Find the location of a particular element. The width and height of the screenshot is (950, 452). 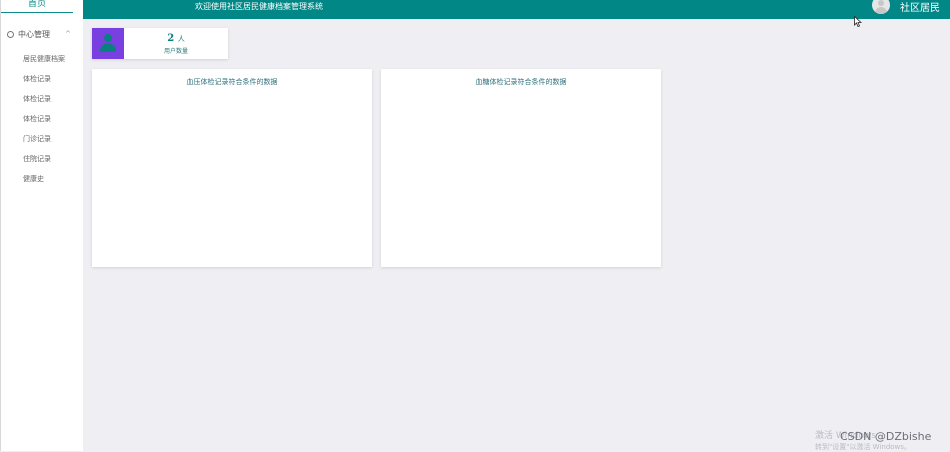

sidebar-menu-center-management: 中心管理 ^ is located at coordinates (42, 34).